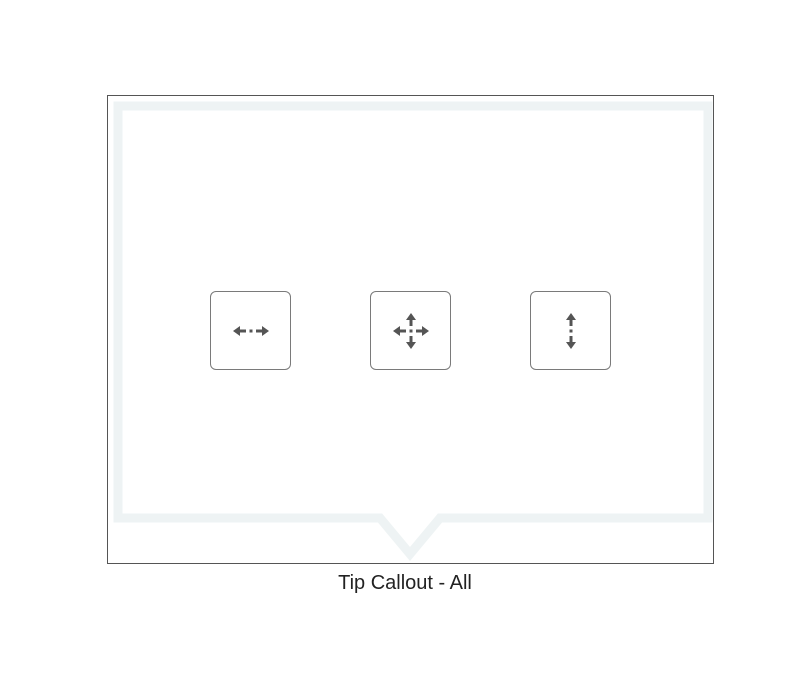 The width and height of the screenshot is (810, 694). I want to click on move-all-icon, so click(410, 330).